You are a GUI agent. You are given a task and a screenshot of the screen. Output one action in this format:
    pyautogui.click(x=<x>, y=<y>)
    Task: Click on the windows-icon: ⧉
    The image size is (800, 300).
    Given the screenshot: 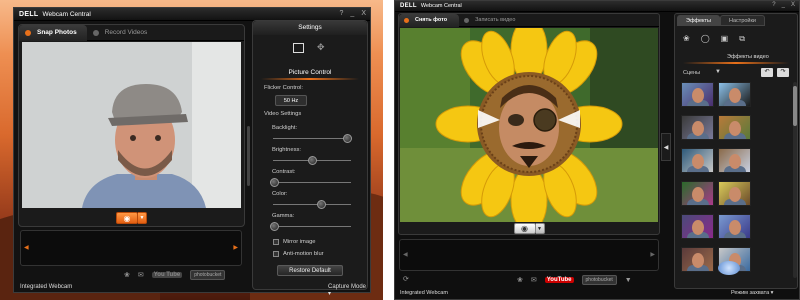 What is the action you would take?
    pyautogui.click(x=742, y=39)
    